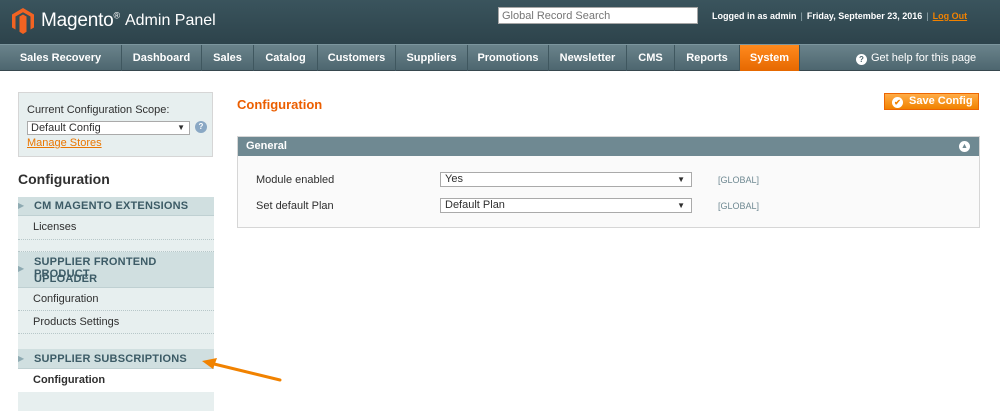 The width and height of the screenshot is (1000, 411). What do you see at coordinates (475, 205) in the screenshot?
I see `default-plan-value: Default Plan` at bounding box center [475, 205].